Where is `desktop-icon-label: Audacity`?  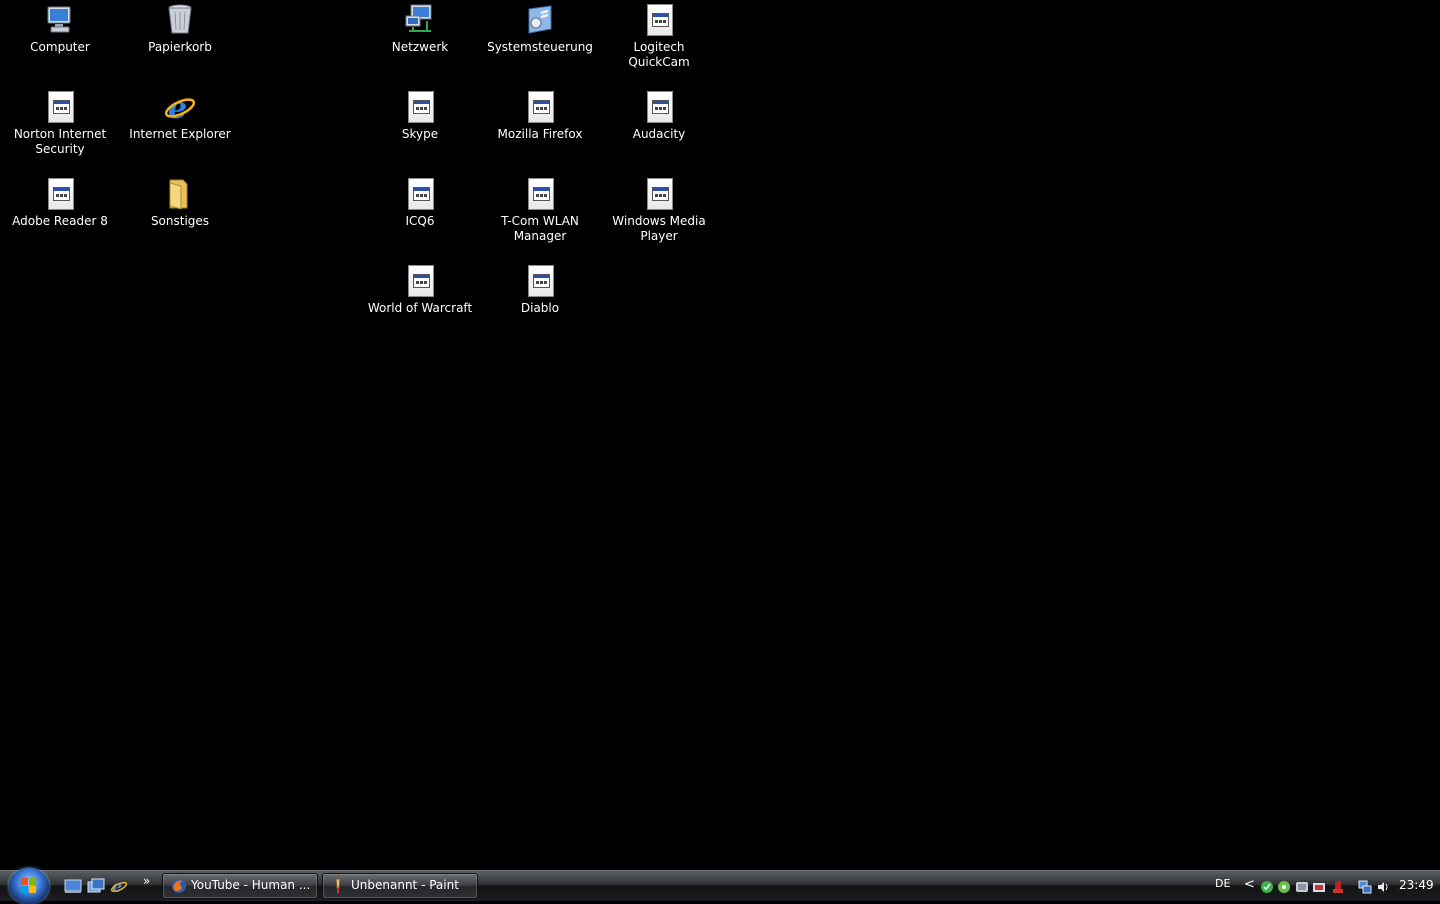
desktop-icon-label: Audacity is located at coordinates (659, 134).